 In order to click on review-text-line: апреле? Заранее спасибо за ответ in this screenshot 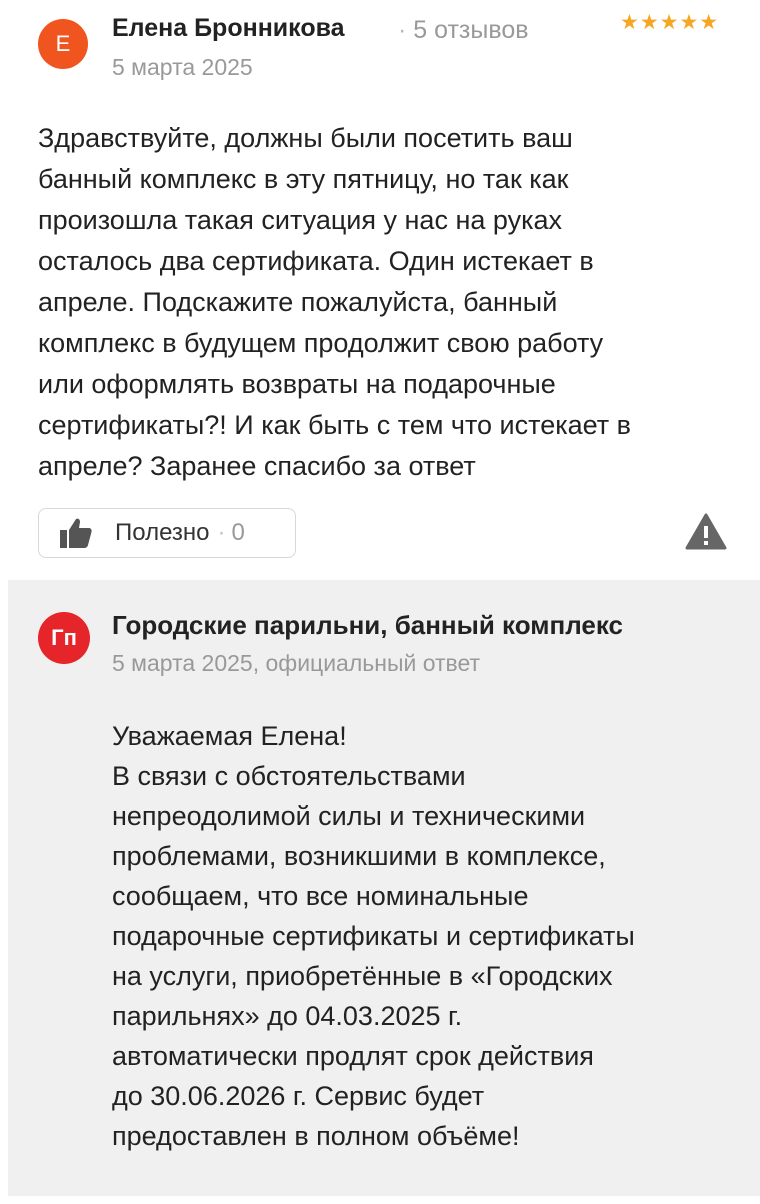, I will do `click(257, 466)`.